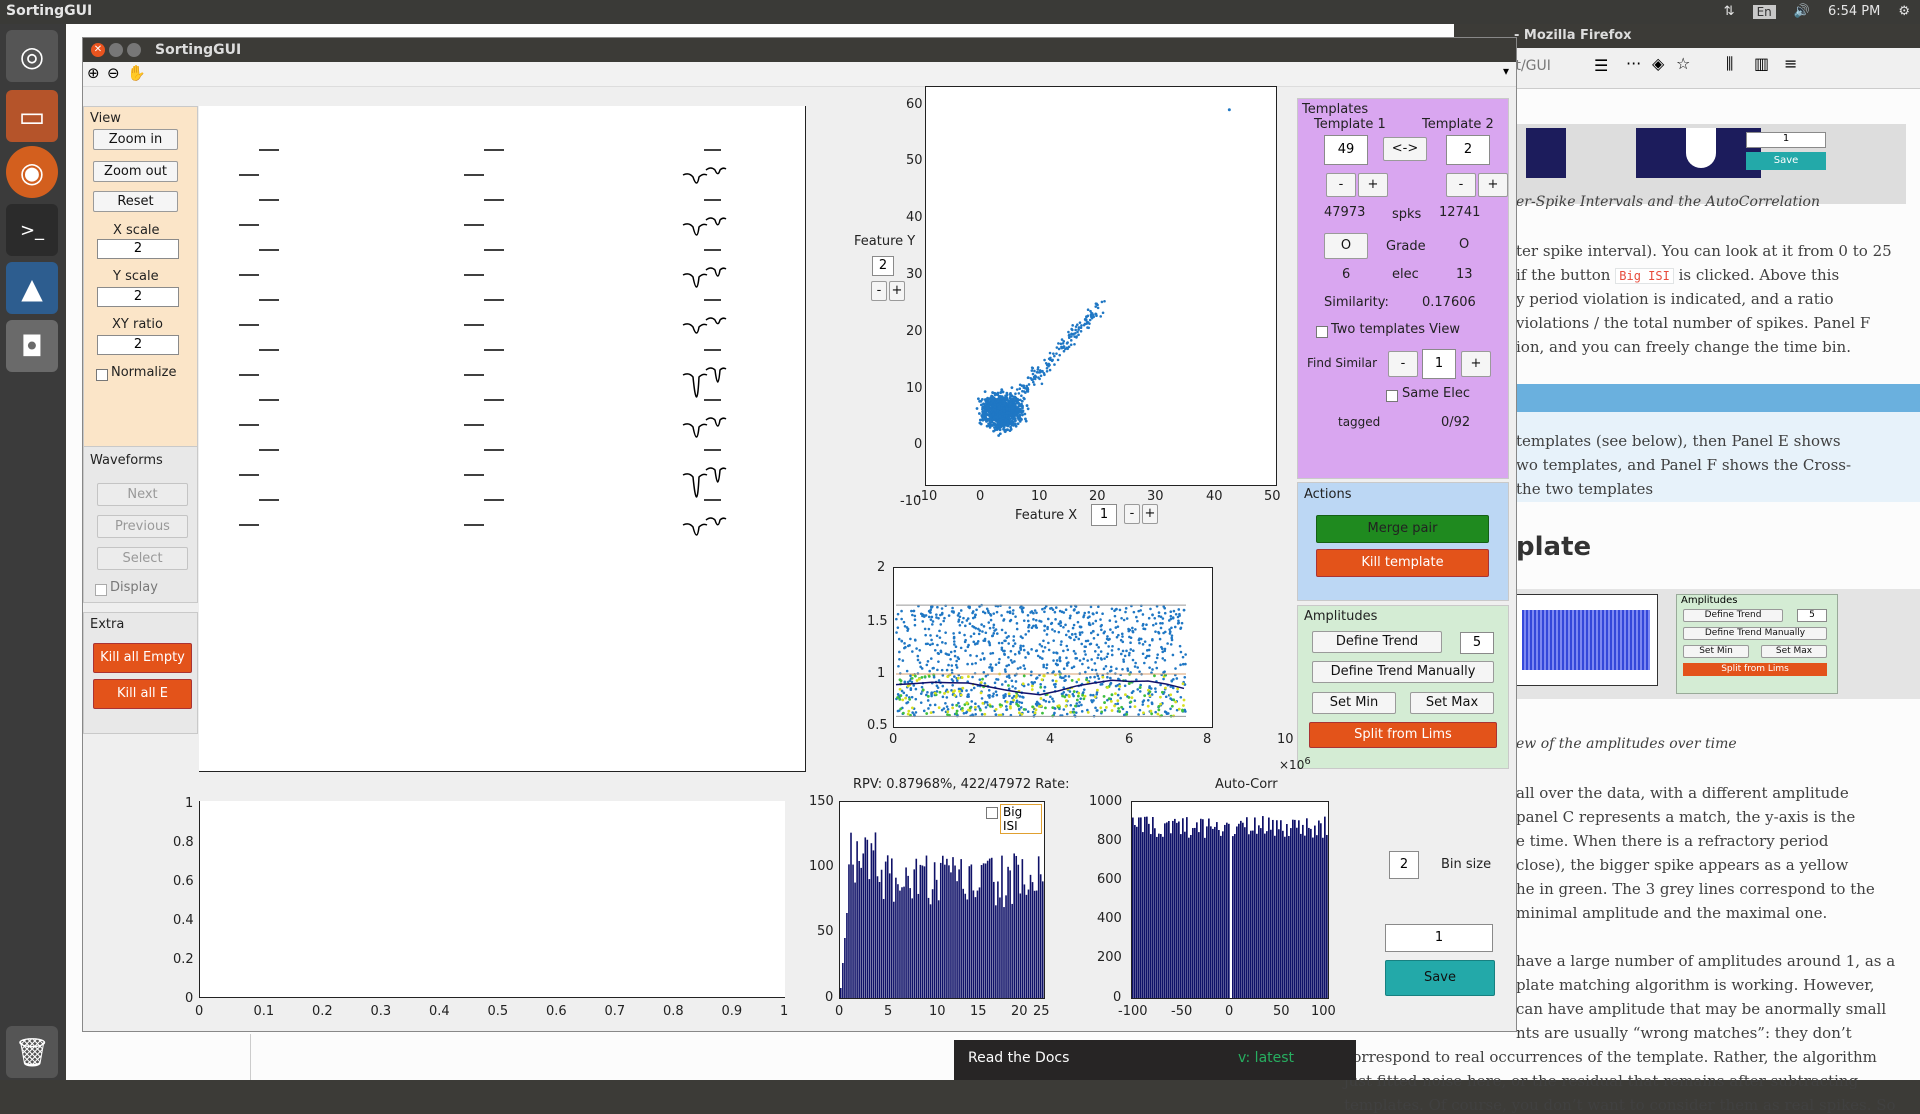  What do you see at coordinates (1392, 396) in the screenshot?
I see `same-elec-checkbox` at bounding box center [1392, 396].